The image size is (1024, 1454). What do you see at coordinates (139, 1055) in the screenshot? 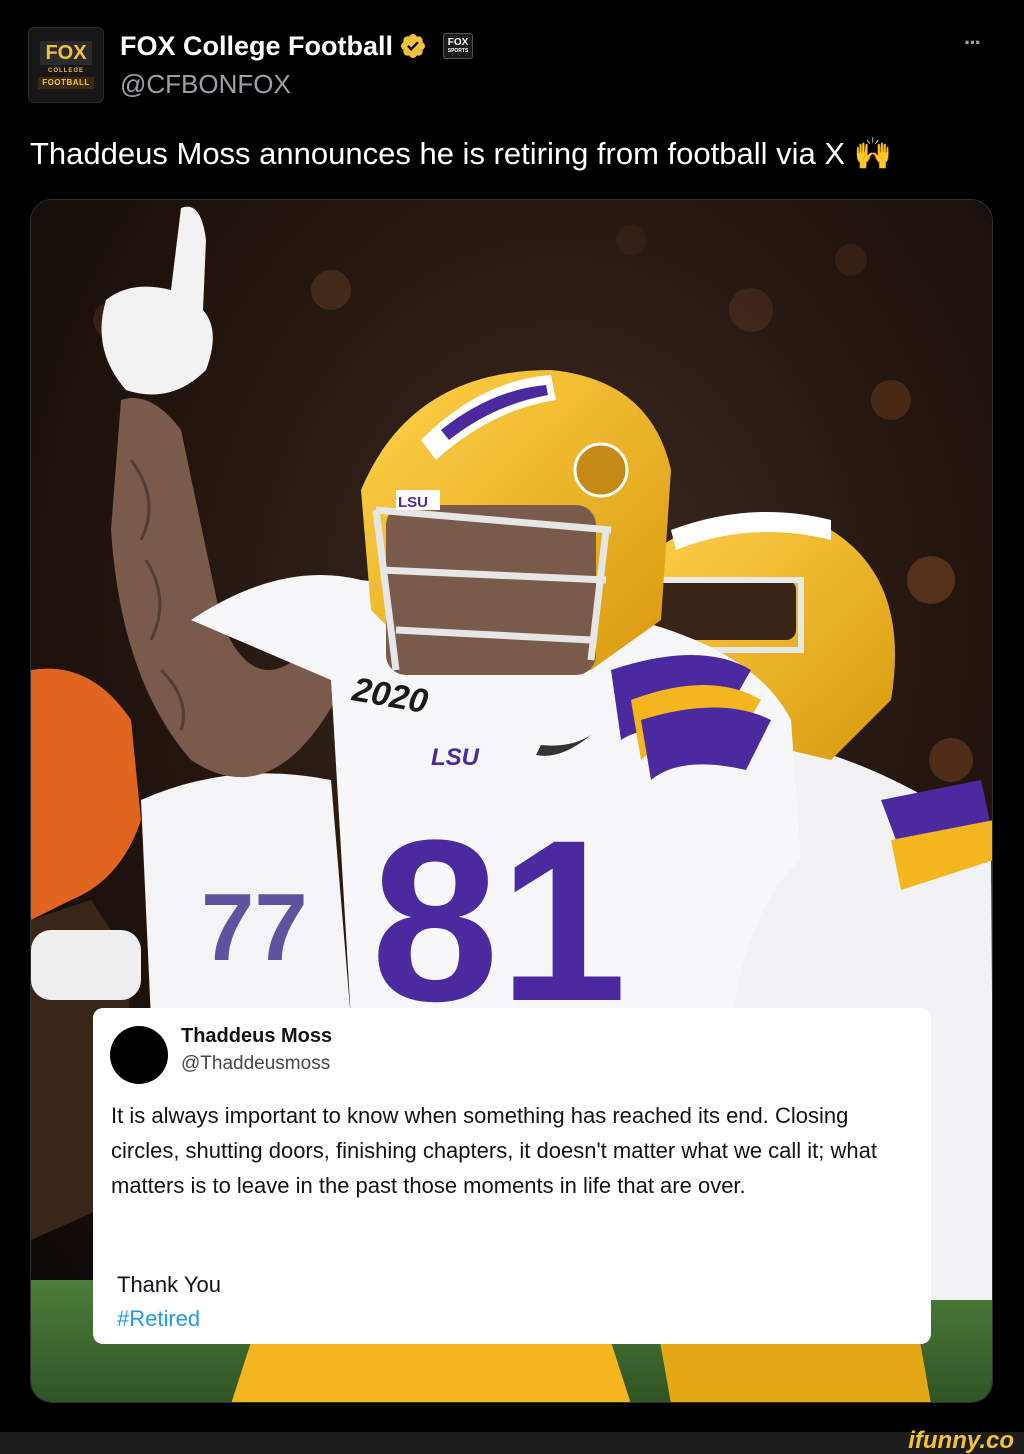
I see `quoted-author-avatar` at bounding box center [139, 1055].